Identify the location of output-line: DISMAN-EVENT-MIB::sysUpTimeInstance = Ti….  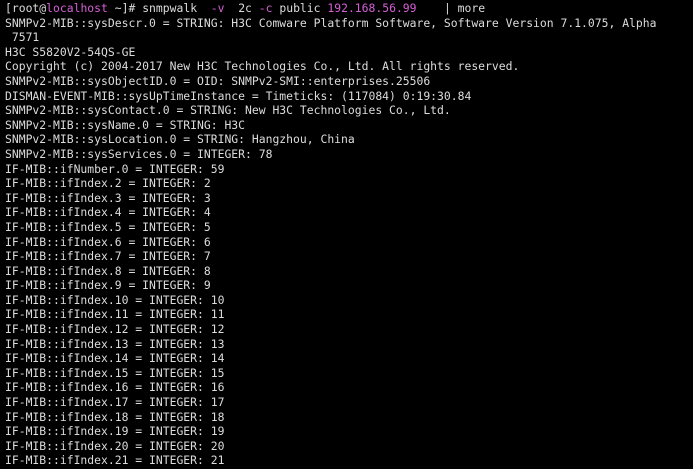
(238, 95).